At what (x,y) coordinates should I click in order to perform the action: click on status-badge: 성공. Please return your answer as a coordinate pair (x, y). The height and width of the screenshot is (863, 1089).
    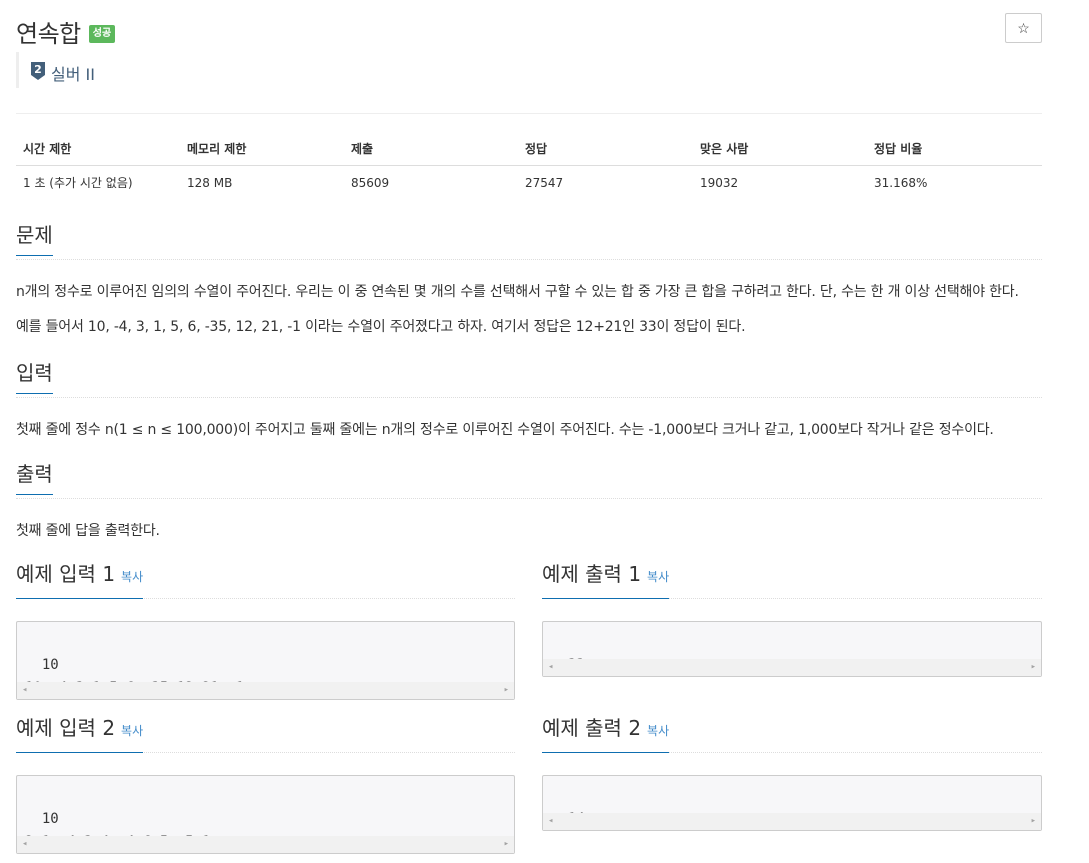
    Looking at the image, I should click on (102, 33).